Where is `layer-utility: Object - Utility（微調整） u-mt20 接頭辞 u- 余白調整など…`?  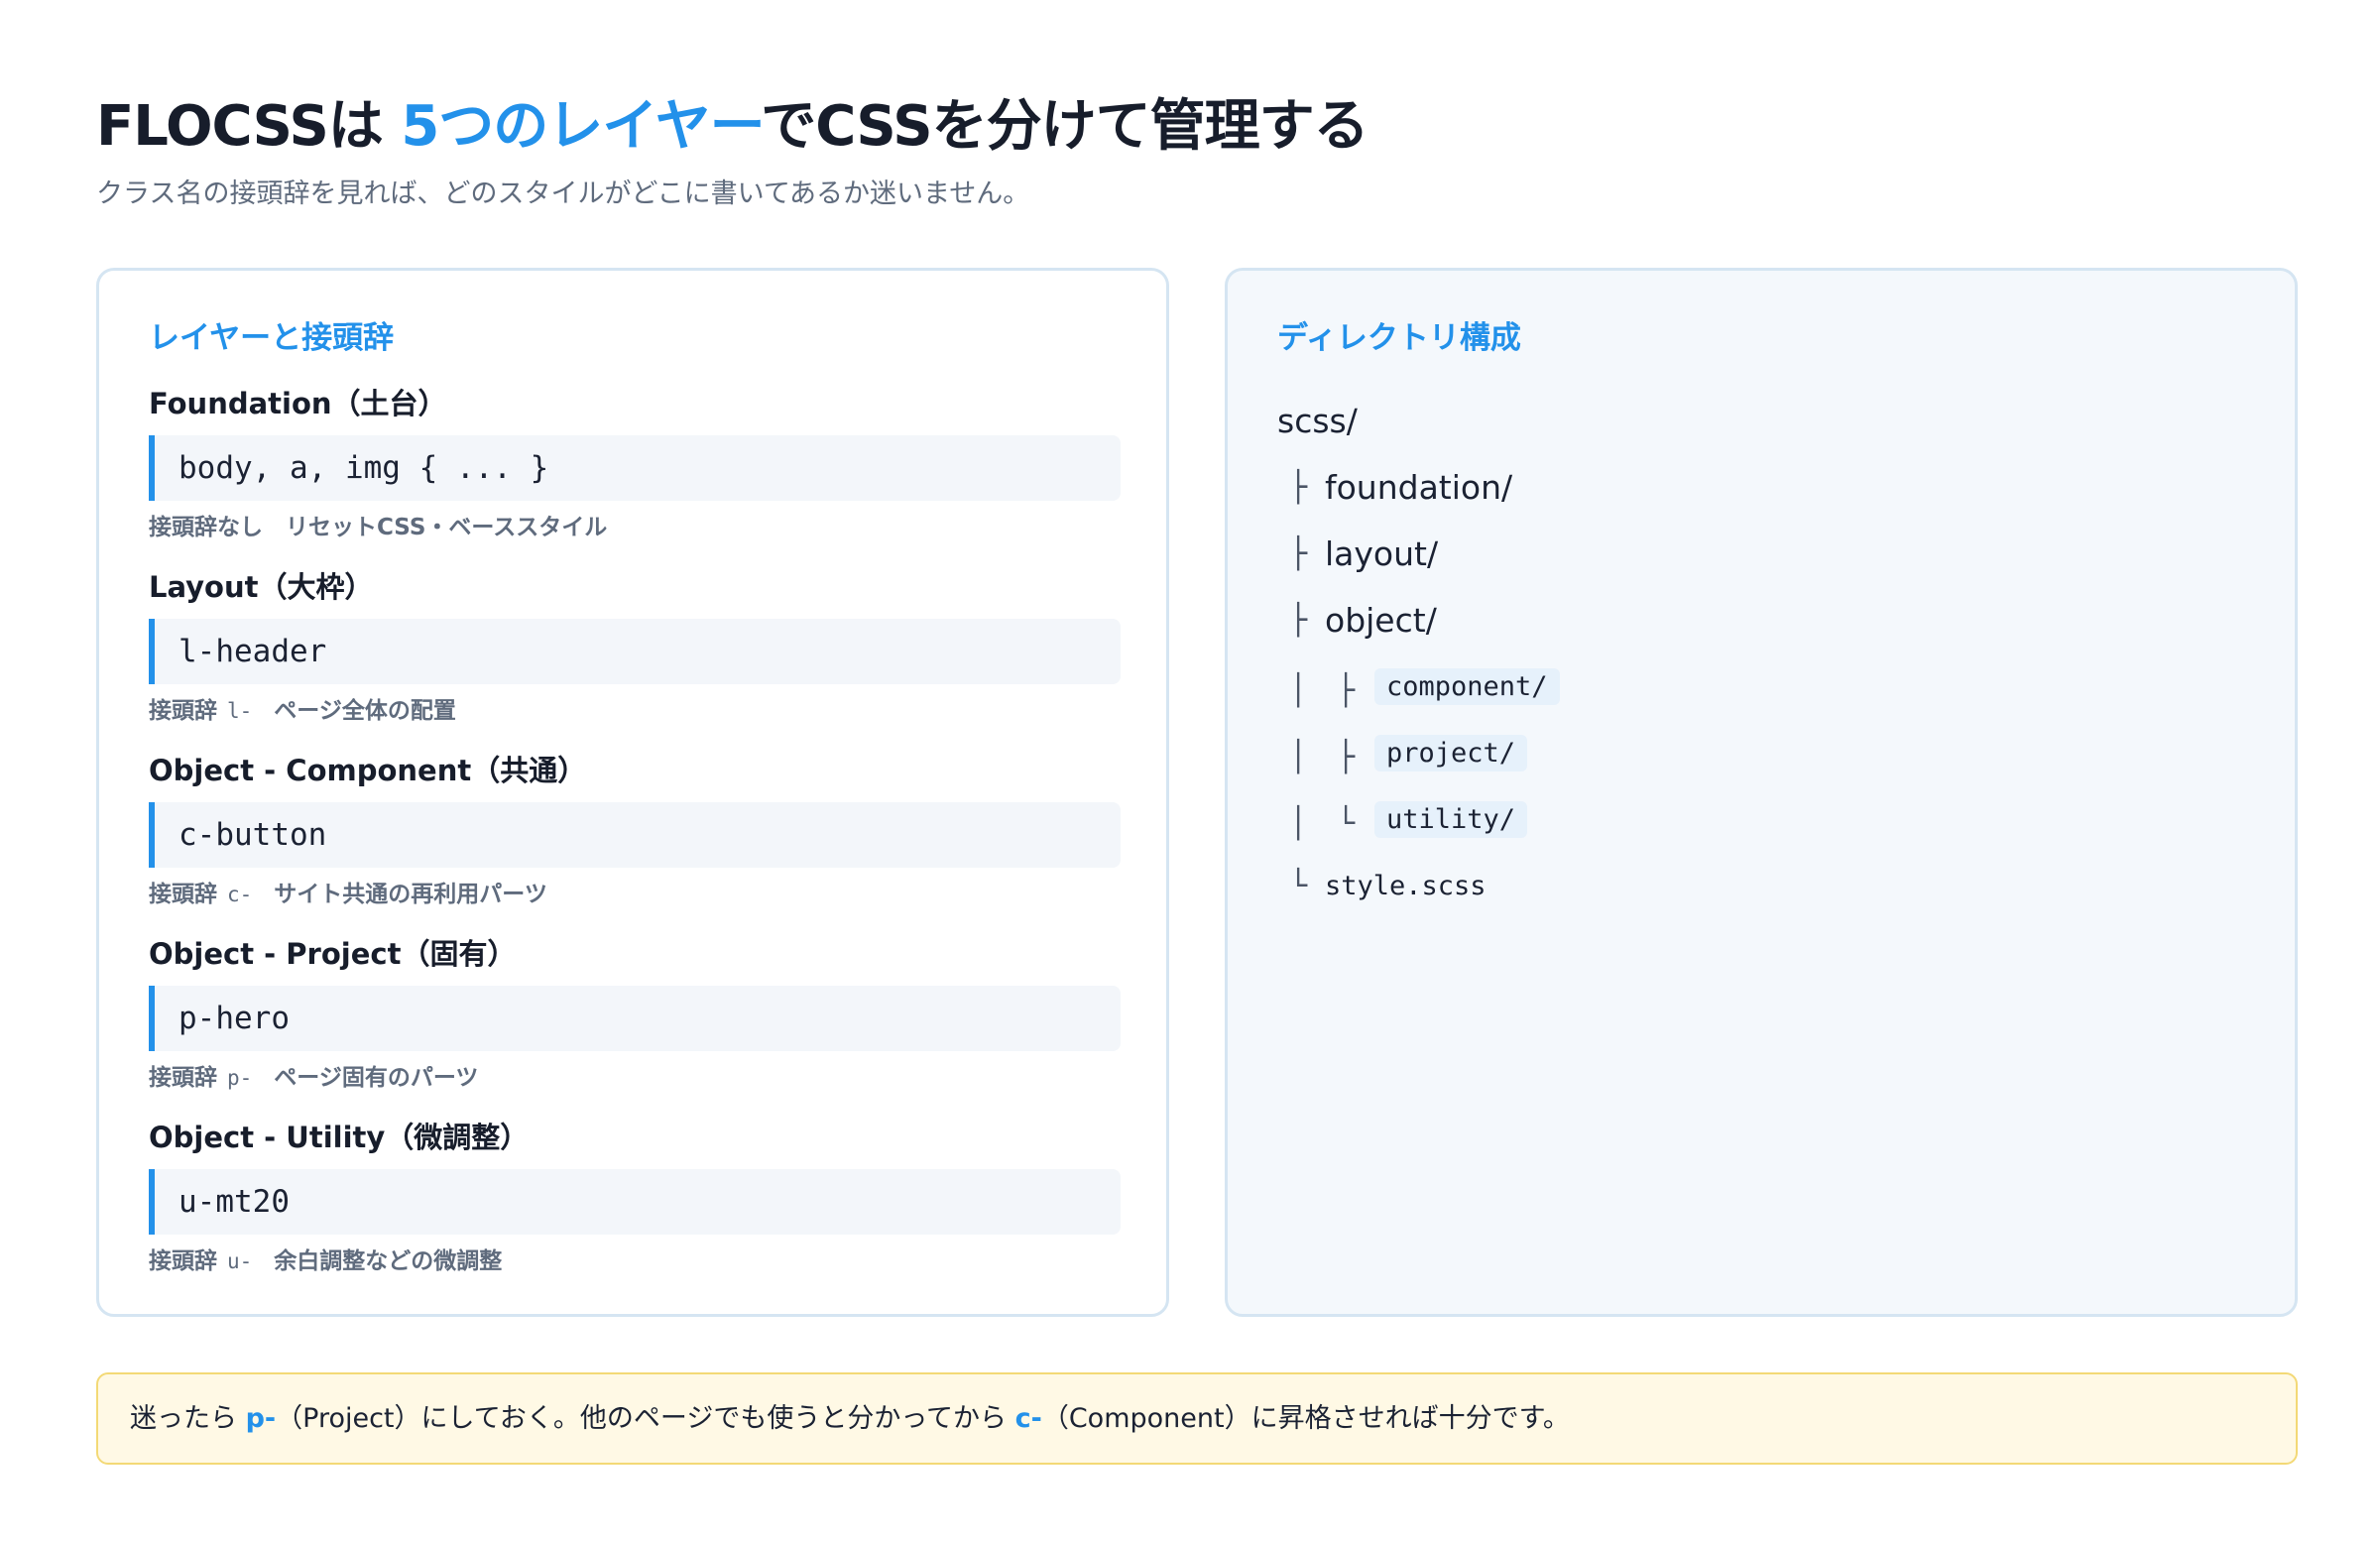
layer-utility: Object - Utility（微調整） u-mt20 接頭辞 u- 余白調整など… is located at coordinates (635, 1209).